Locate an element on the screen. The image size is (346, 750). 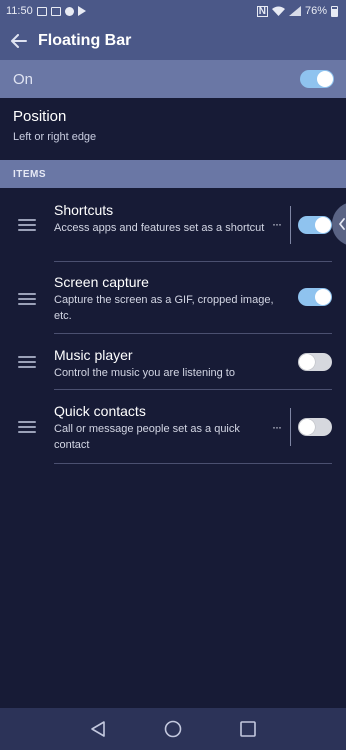
home-circle-icon is located at coordinates (173, 729).